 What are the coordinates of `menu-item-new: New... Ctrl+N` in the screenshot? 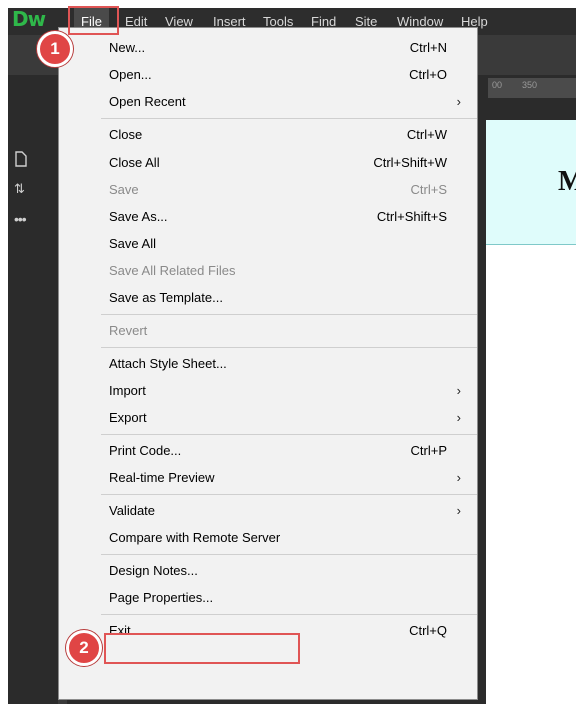 It's located at (268, 47).